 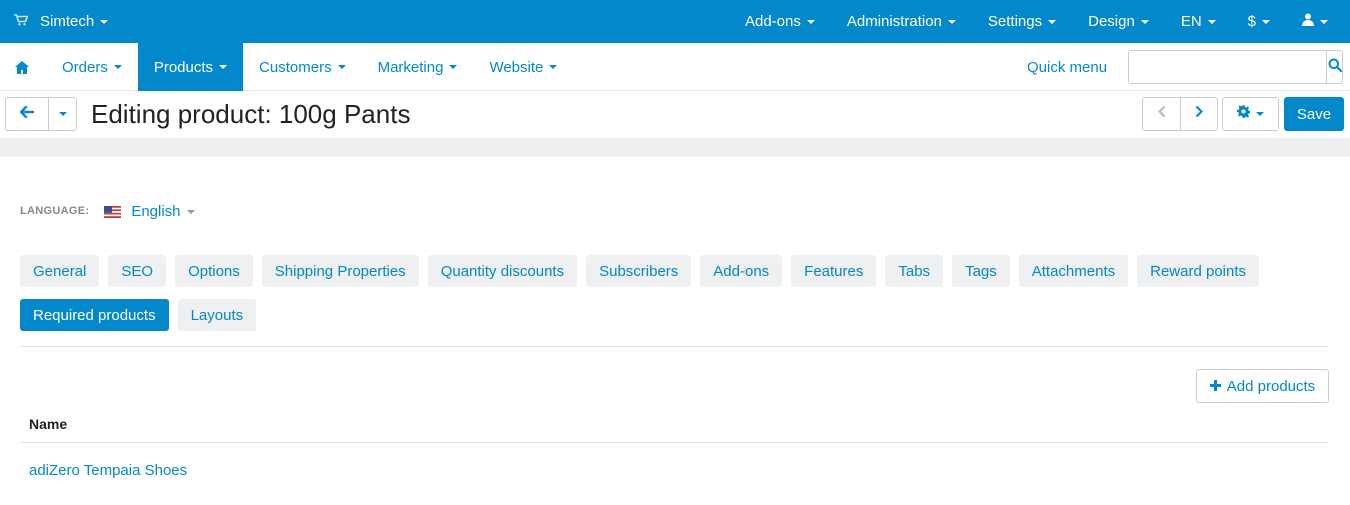 I want to click on nav-website: Website, so click(x=523, y=67).